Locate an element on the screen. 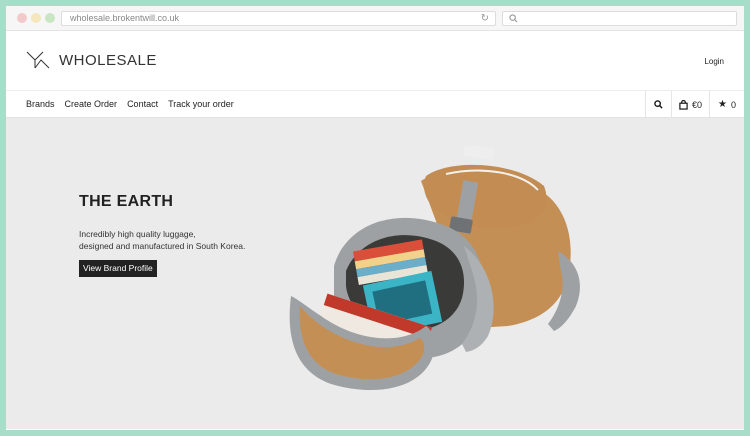 The image size is (750, 436). reload-icon: ↻ is located at coordinates (485, 18).